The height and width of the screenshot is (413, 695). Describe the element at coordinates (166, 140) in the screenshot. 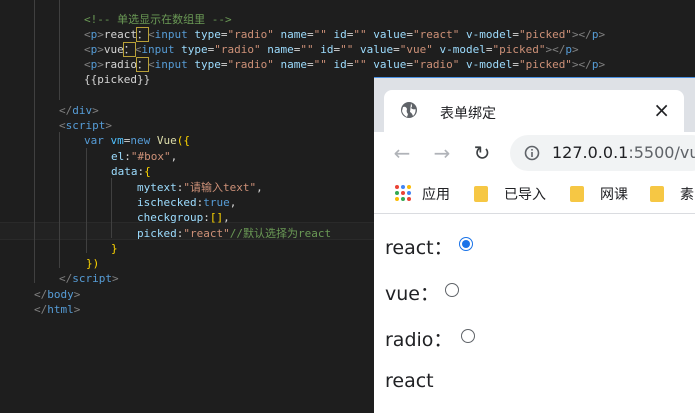

I see `code-token: Vue` at that location.